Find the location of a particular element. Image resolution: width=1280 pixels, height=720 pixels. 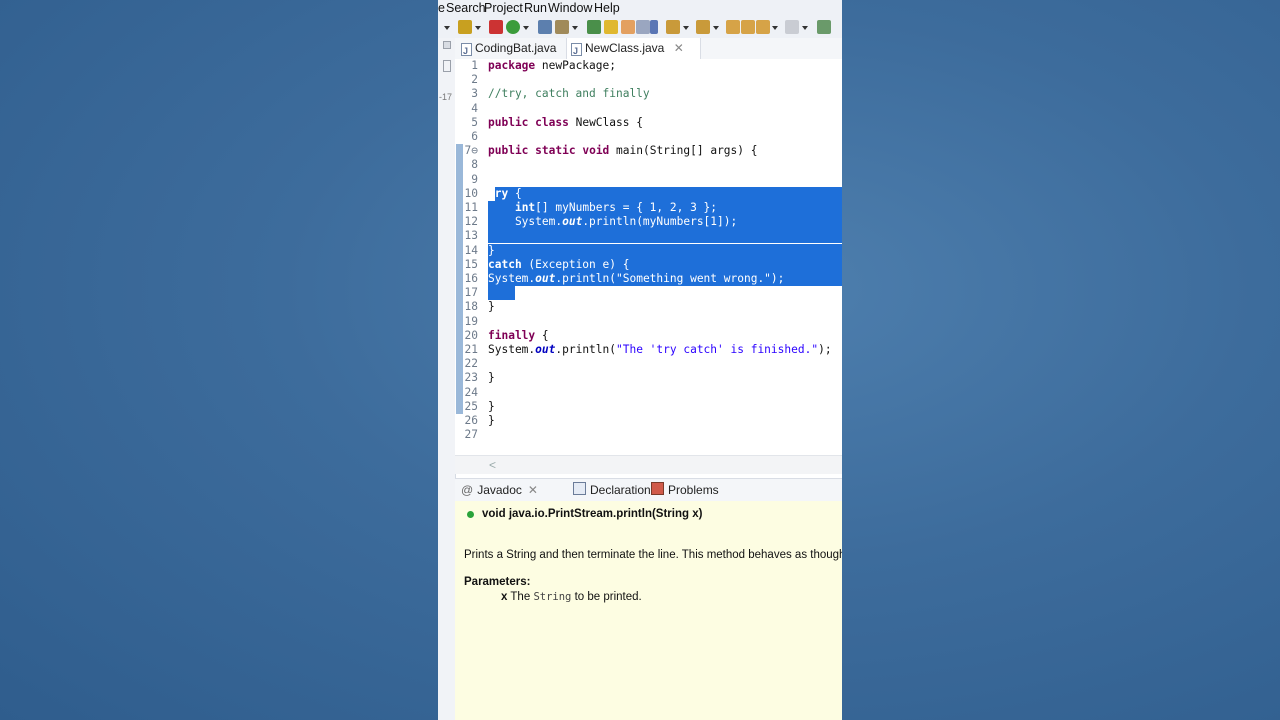

code-line: 20 finally { is located at coordinates (648, 336).